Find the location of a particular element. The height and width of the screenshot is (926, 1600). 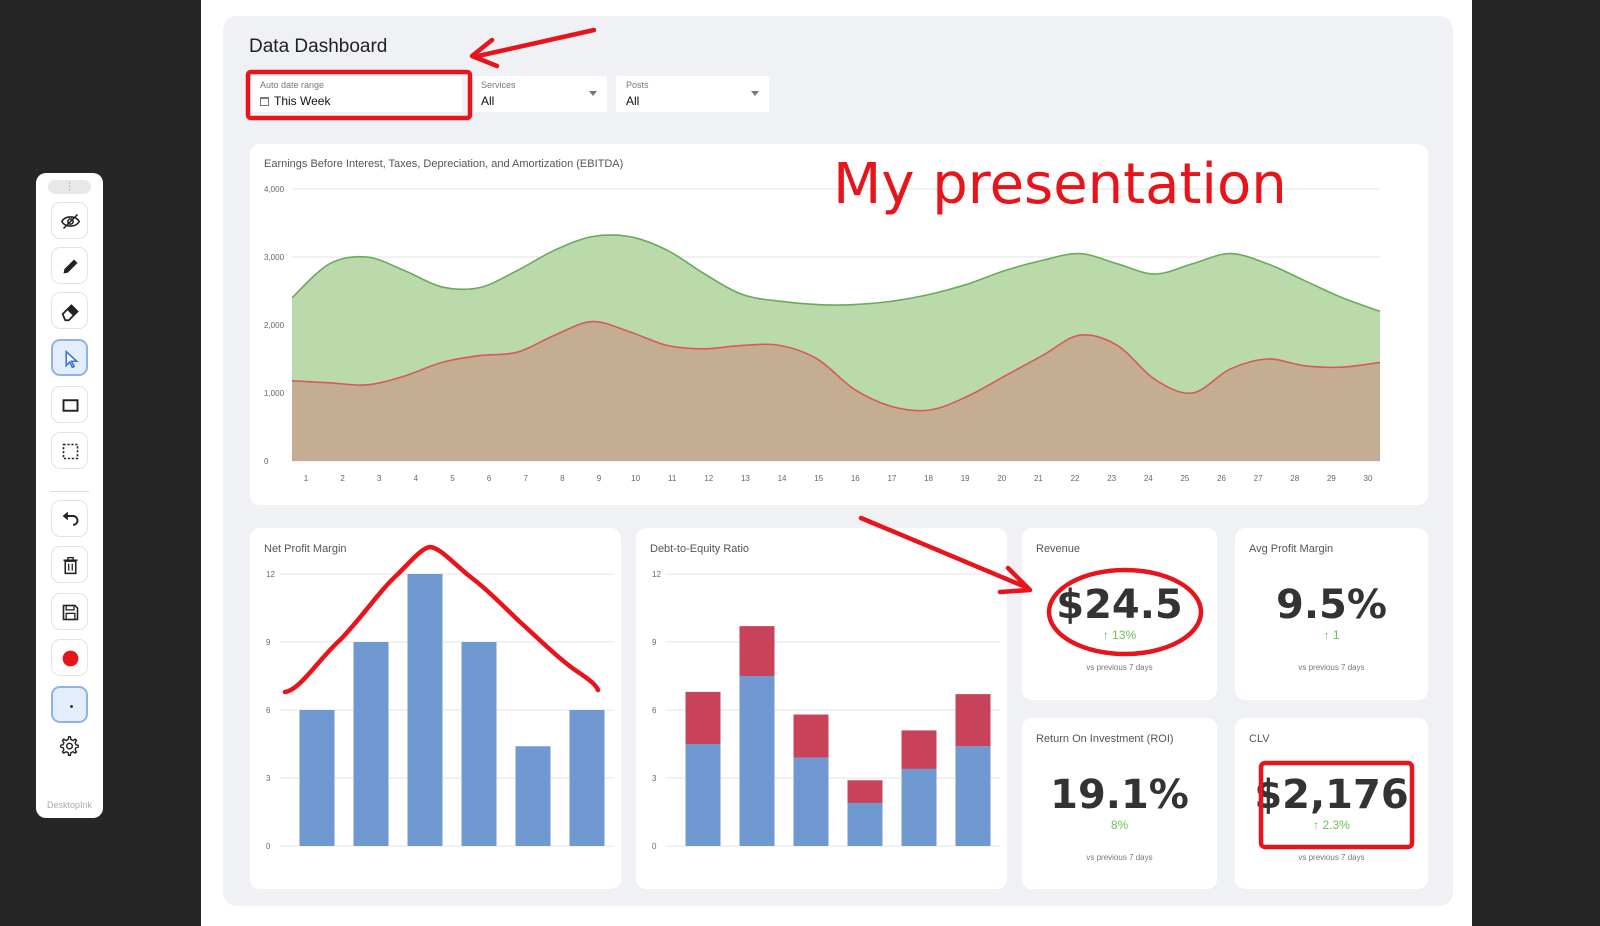

x-tick-label: 18 is located at coordinates (928, 478).